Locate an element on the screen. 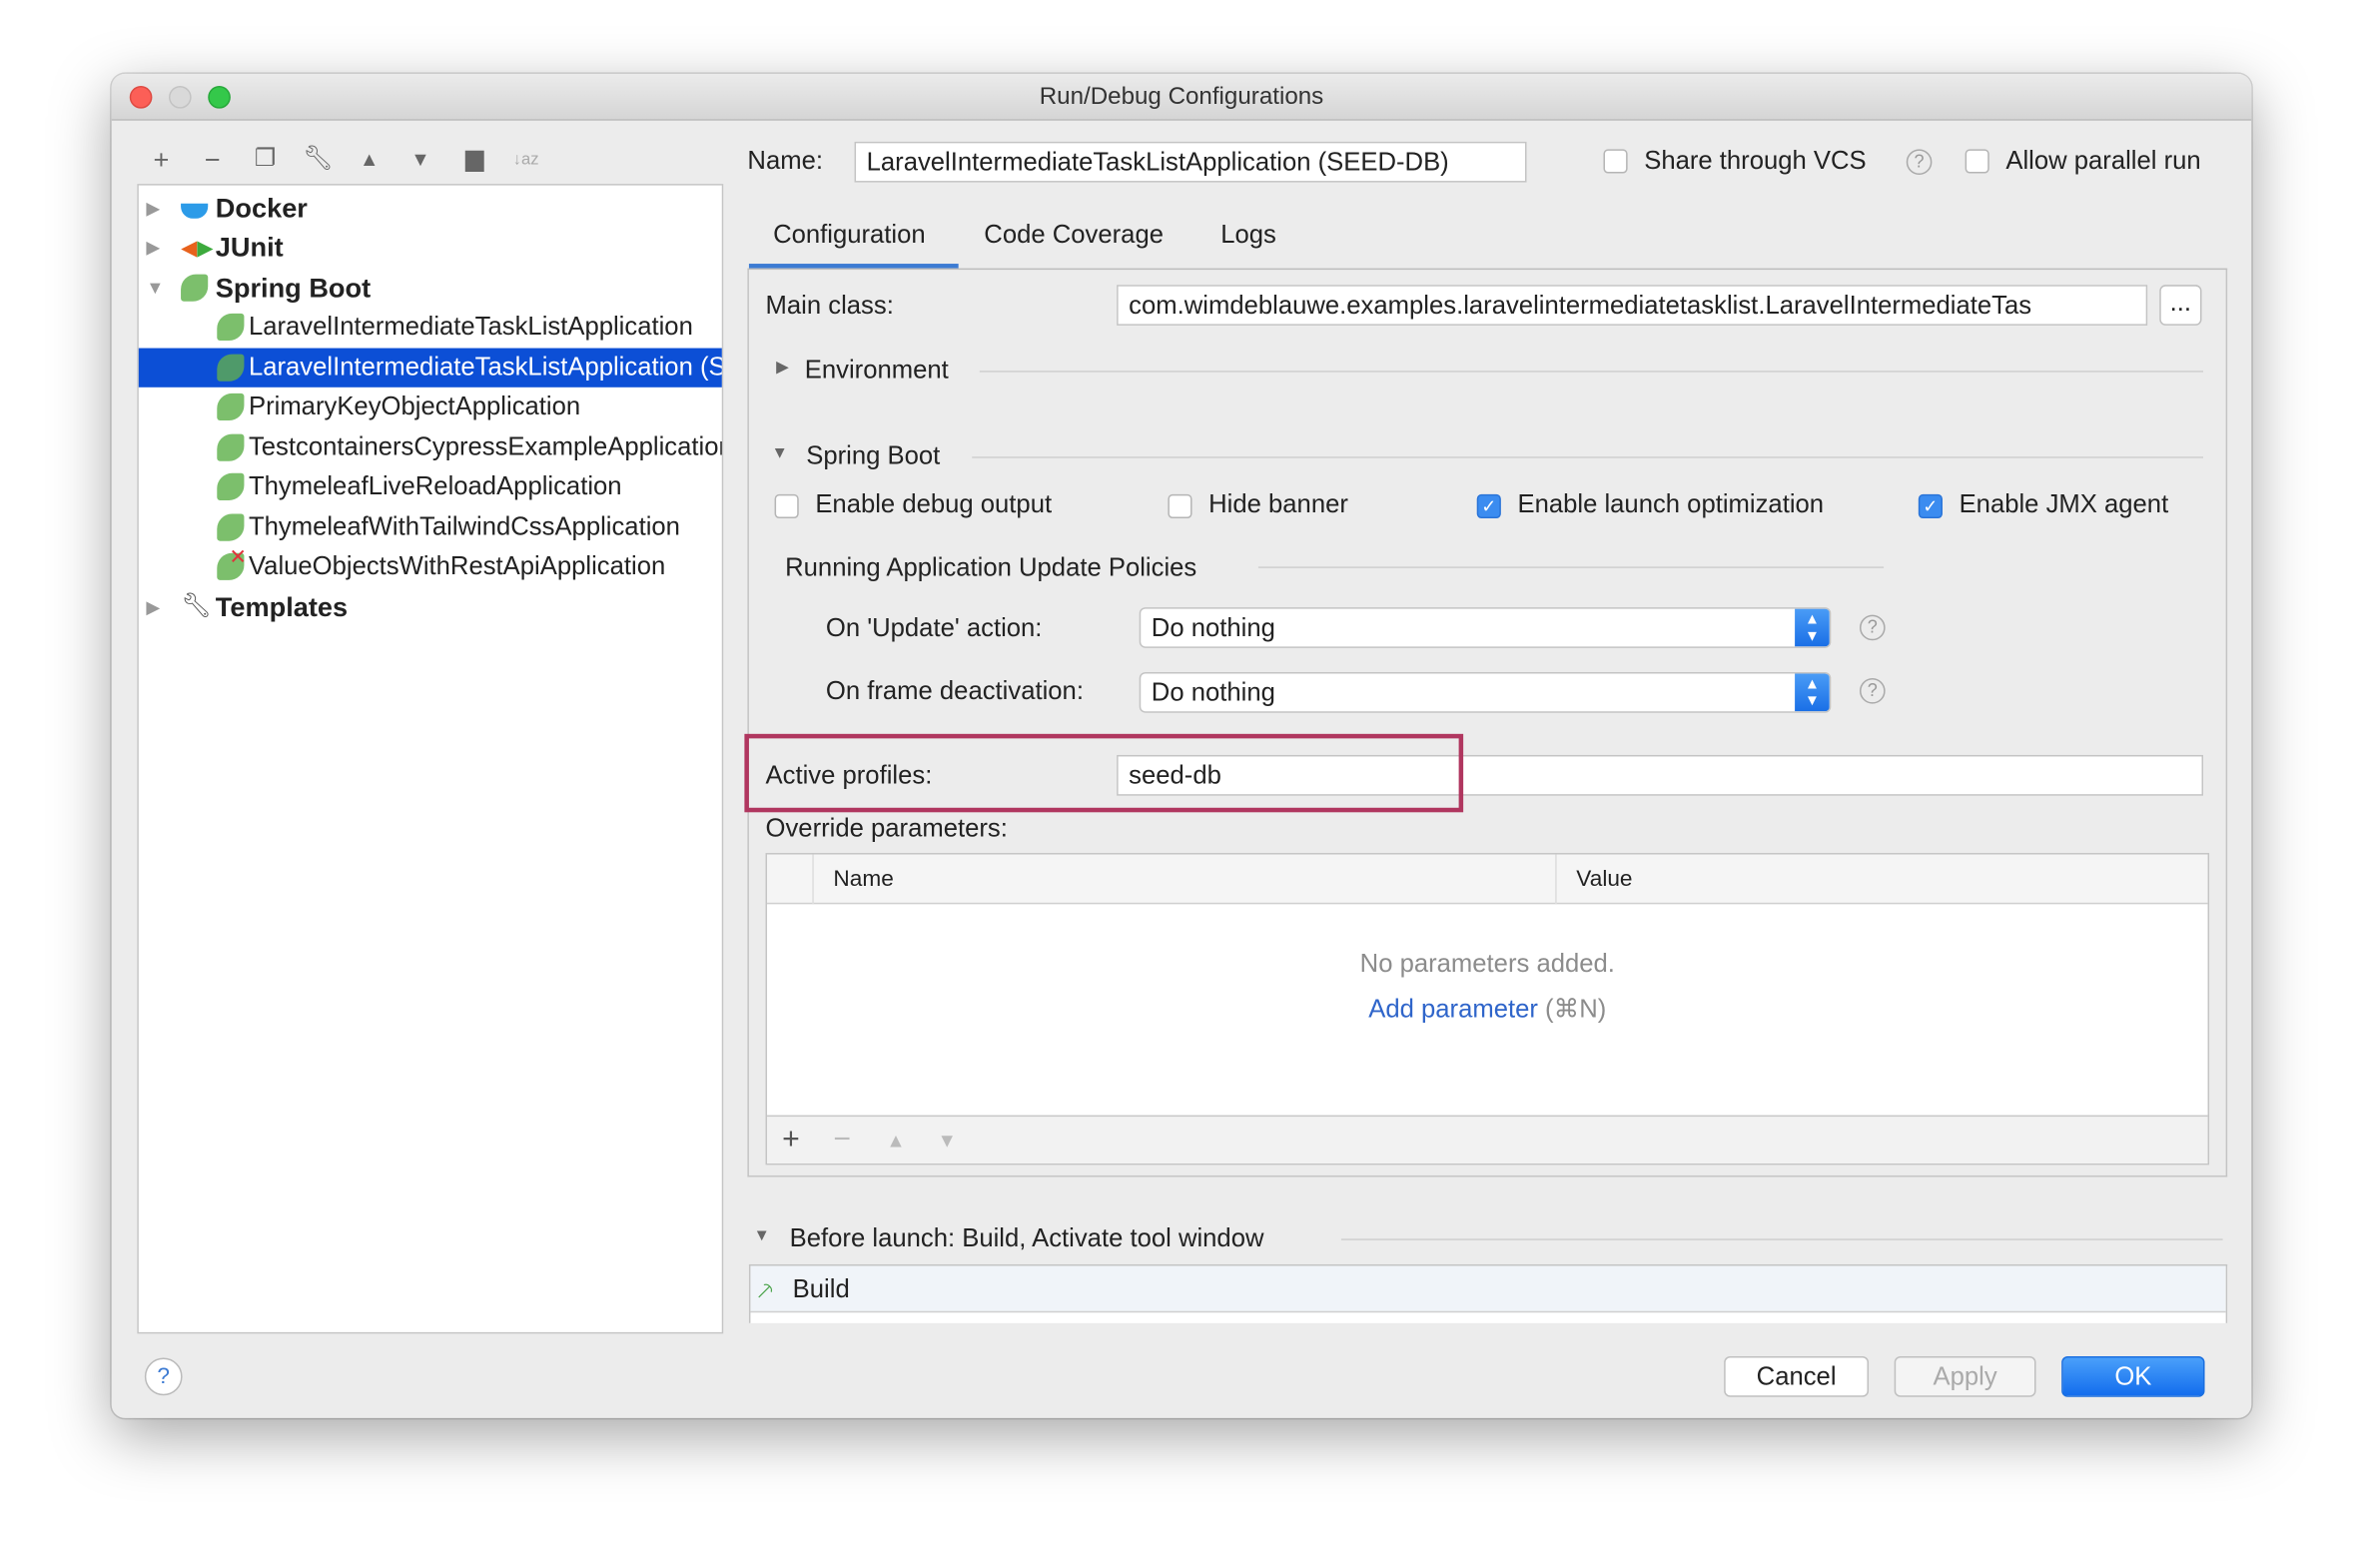 The height and width of the screenshot is (1568, 2363). build-hammer-icon: ⸕ is located at coordinates (765, 1289).